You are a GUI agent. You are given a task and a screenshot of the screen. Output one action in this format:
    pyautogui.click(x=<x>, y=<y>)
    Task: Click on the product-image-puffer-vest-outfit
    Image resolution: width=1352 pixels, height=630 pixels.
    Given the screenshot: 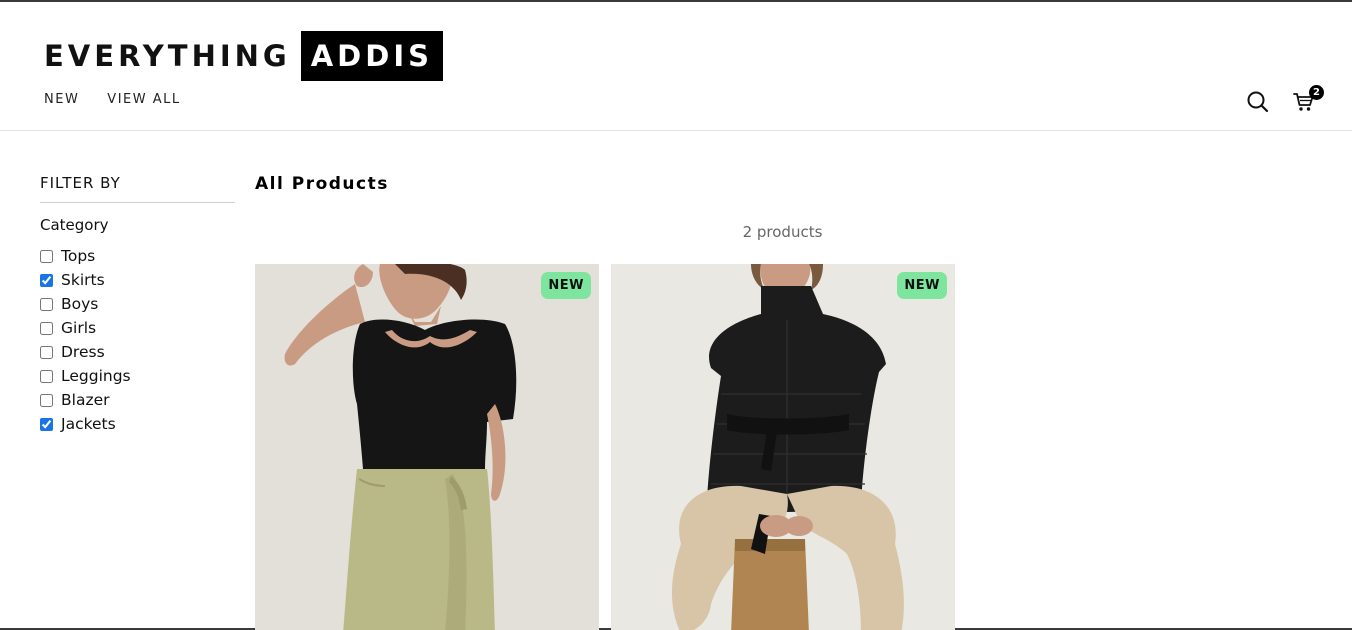 What is the action you would take?
    pyautogui.click(x=783, y=447)
    